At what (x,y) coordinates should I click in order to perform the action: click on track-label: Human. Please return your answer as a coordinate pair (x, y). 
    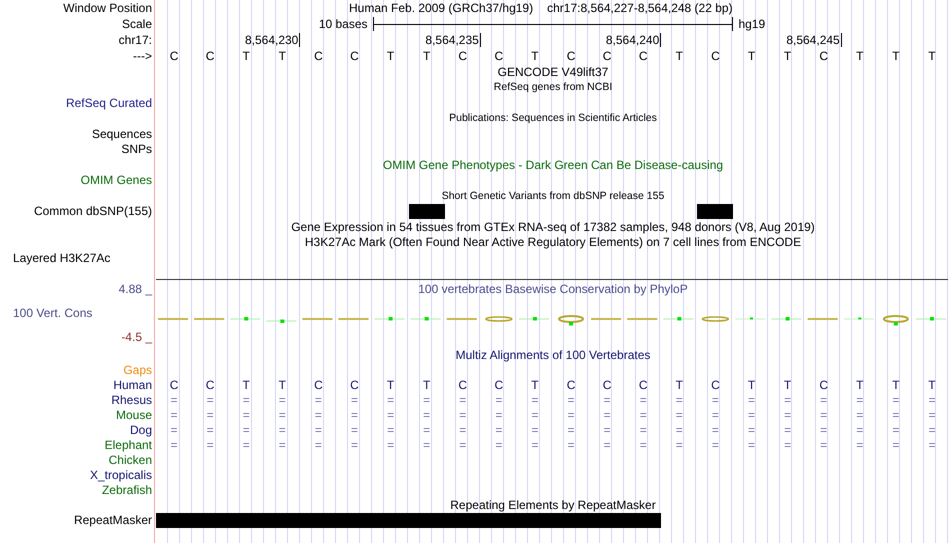
    Looking at the image, I should click on (132, 385).